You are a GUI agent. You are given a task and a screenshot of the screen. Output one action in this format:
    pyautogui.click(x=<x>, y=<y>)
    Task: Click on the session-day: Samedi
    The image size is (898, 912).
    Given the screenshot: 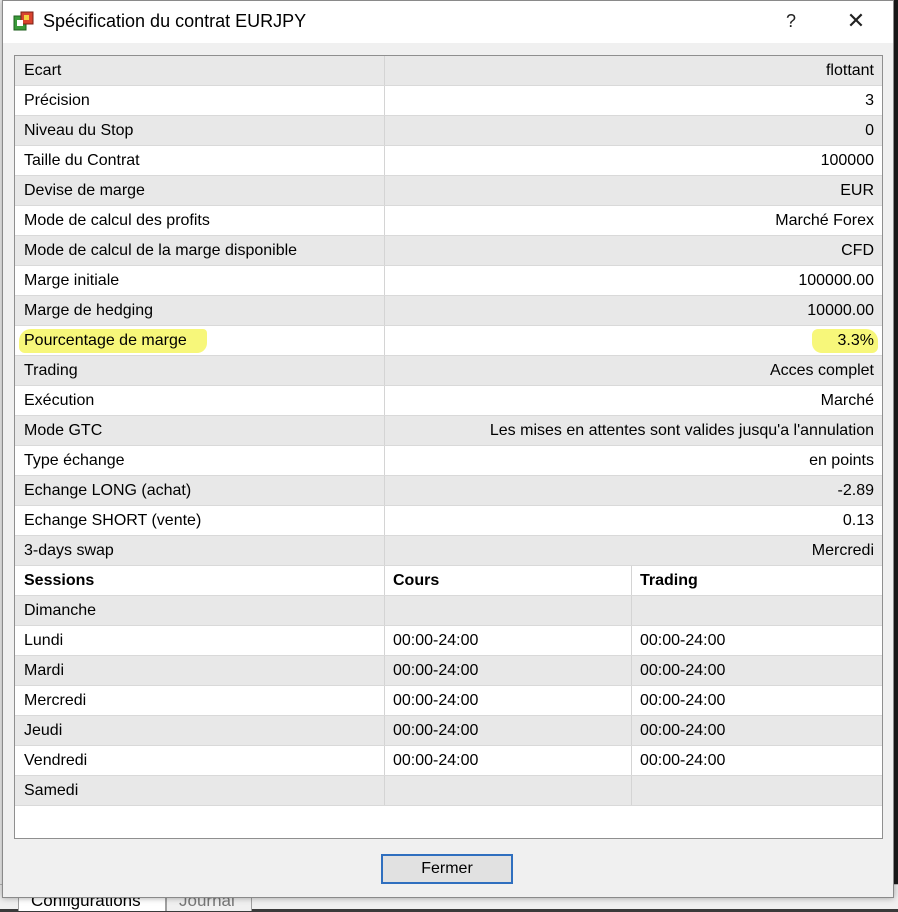 What is the action you would take?
    pyautogui.click(x=200, y=790)
    